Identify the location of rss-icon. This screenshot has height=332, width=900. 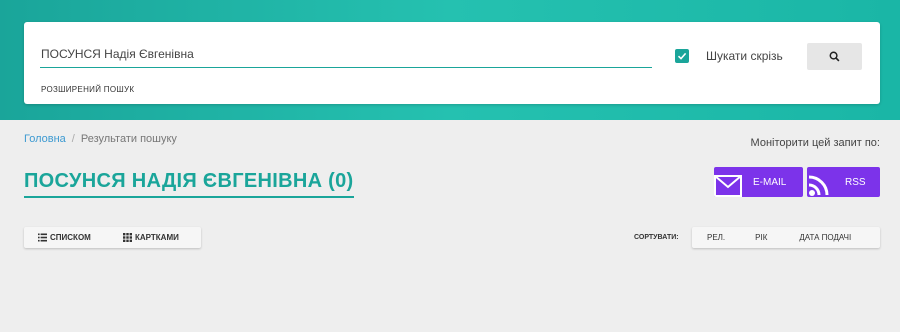
(818, 185).